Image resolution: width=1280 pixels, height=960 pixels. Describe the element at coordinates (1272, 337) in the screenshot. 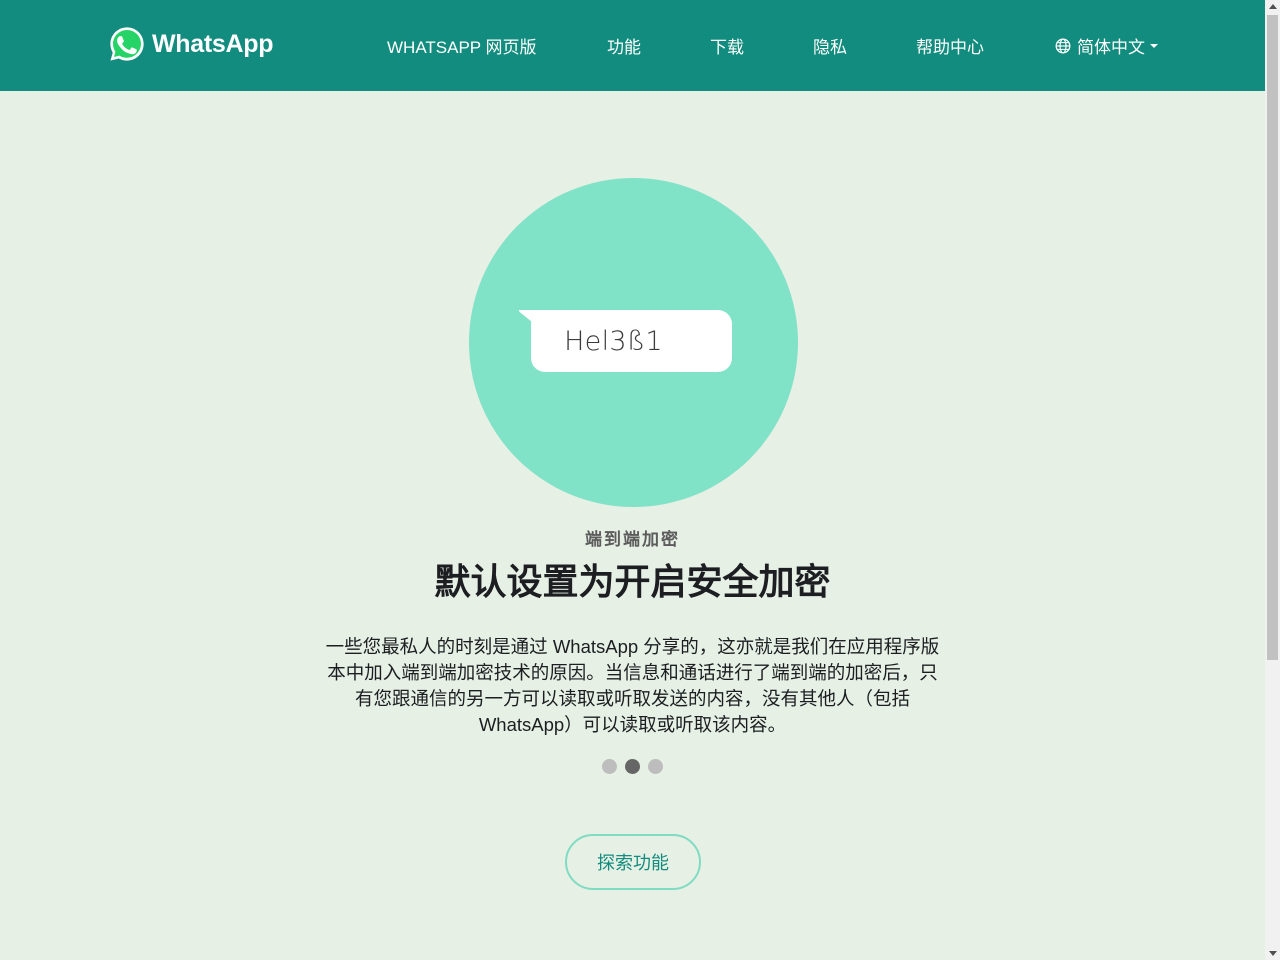

I see `scrollbar-thumb` at that location.